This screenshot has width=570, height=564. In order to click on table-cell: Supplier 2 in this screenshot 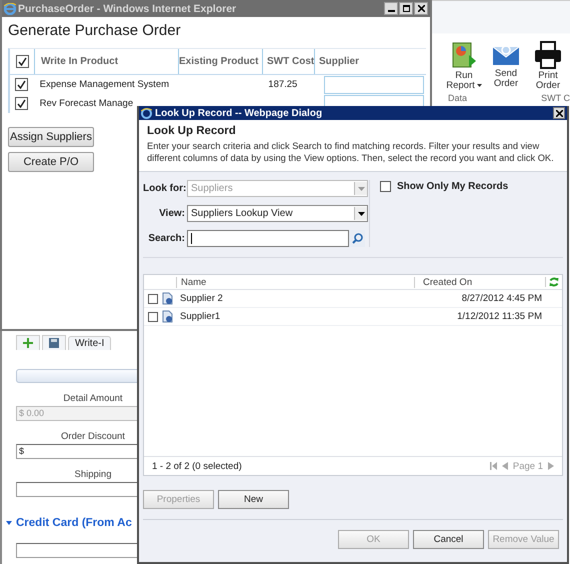, I will do `click(304, 298)`.